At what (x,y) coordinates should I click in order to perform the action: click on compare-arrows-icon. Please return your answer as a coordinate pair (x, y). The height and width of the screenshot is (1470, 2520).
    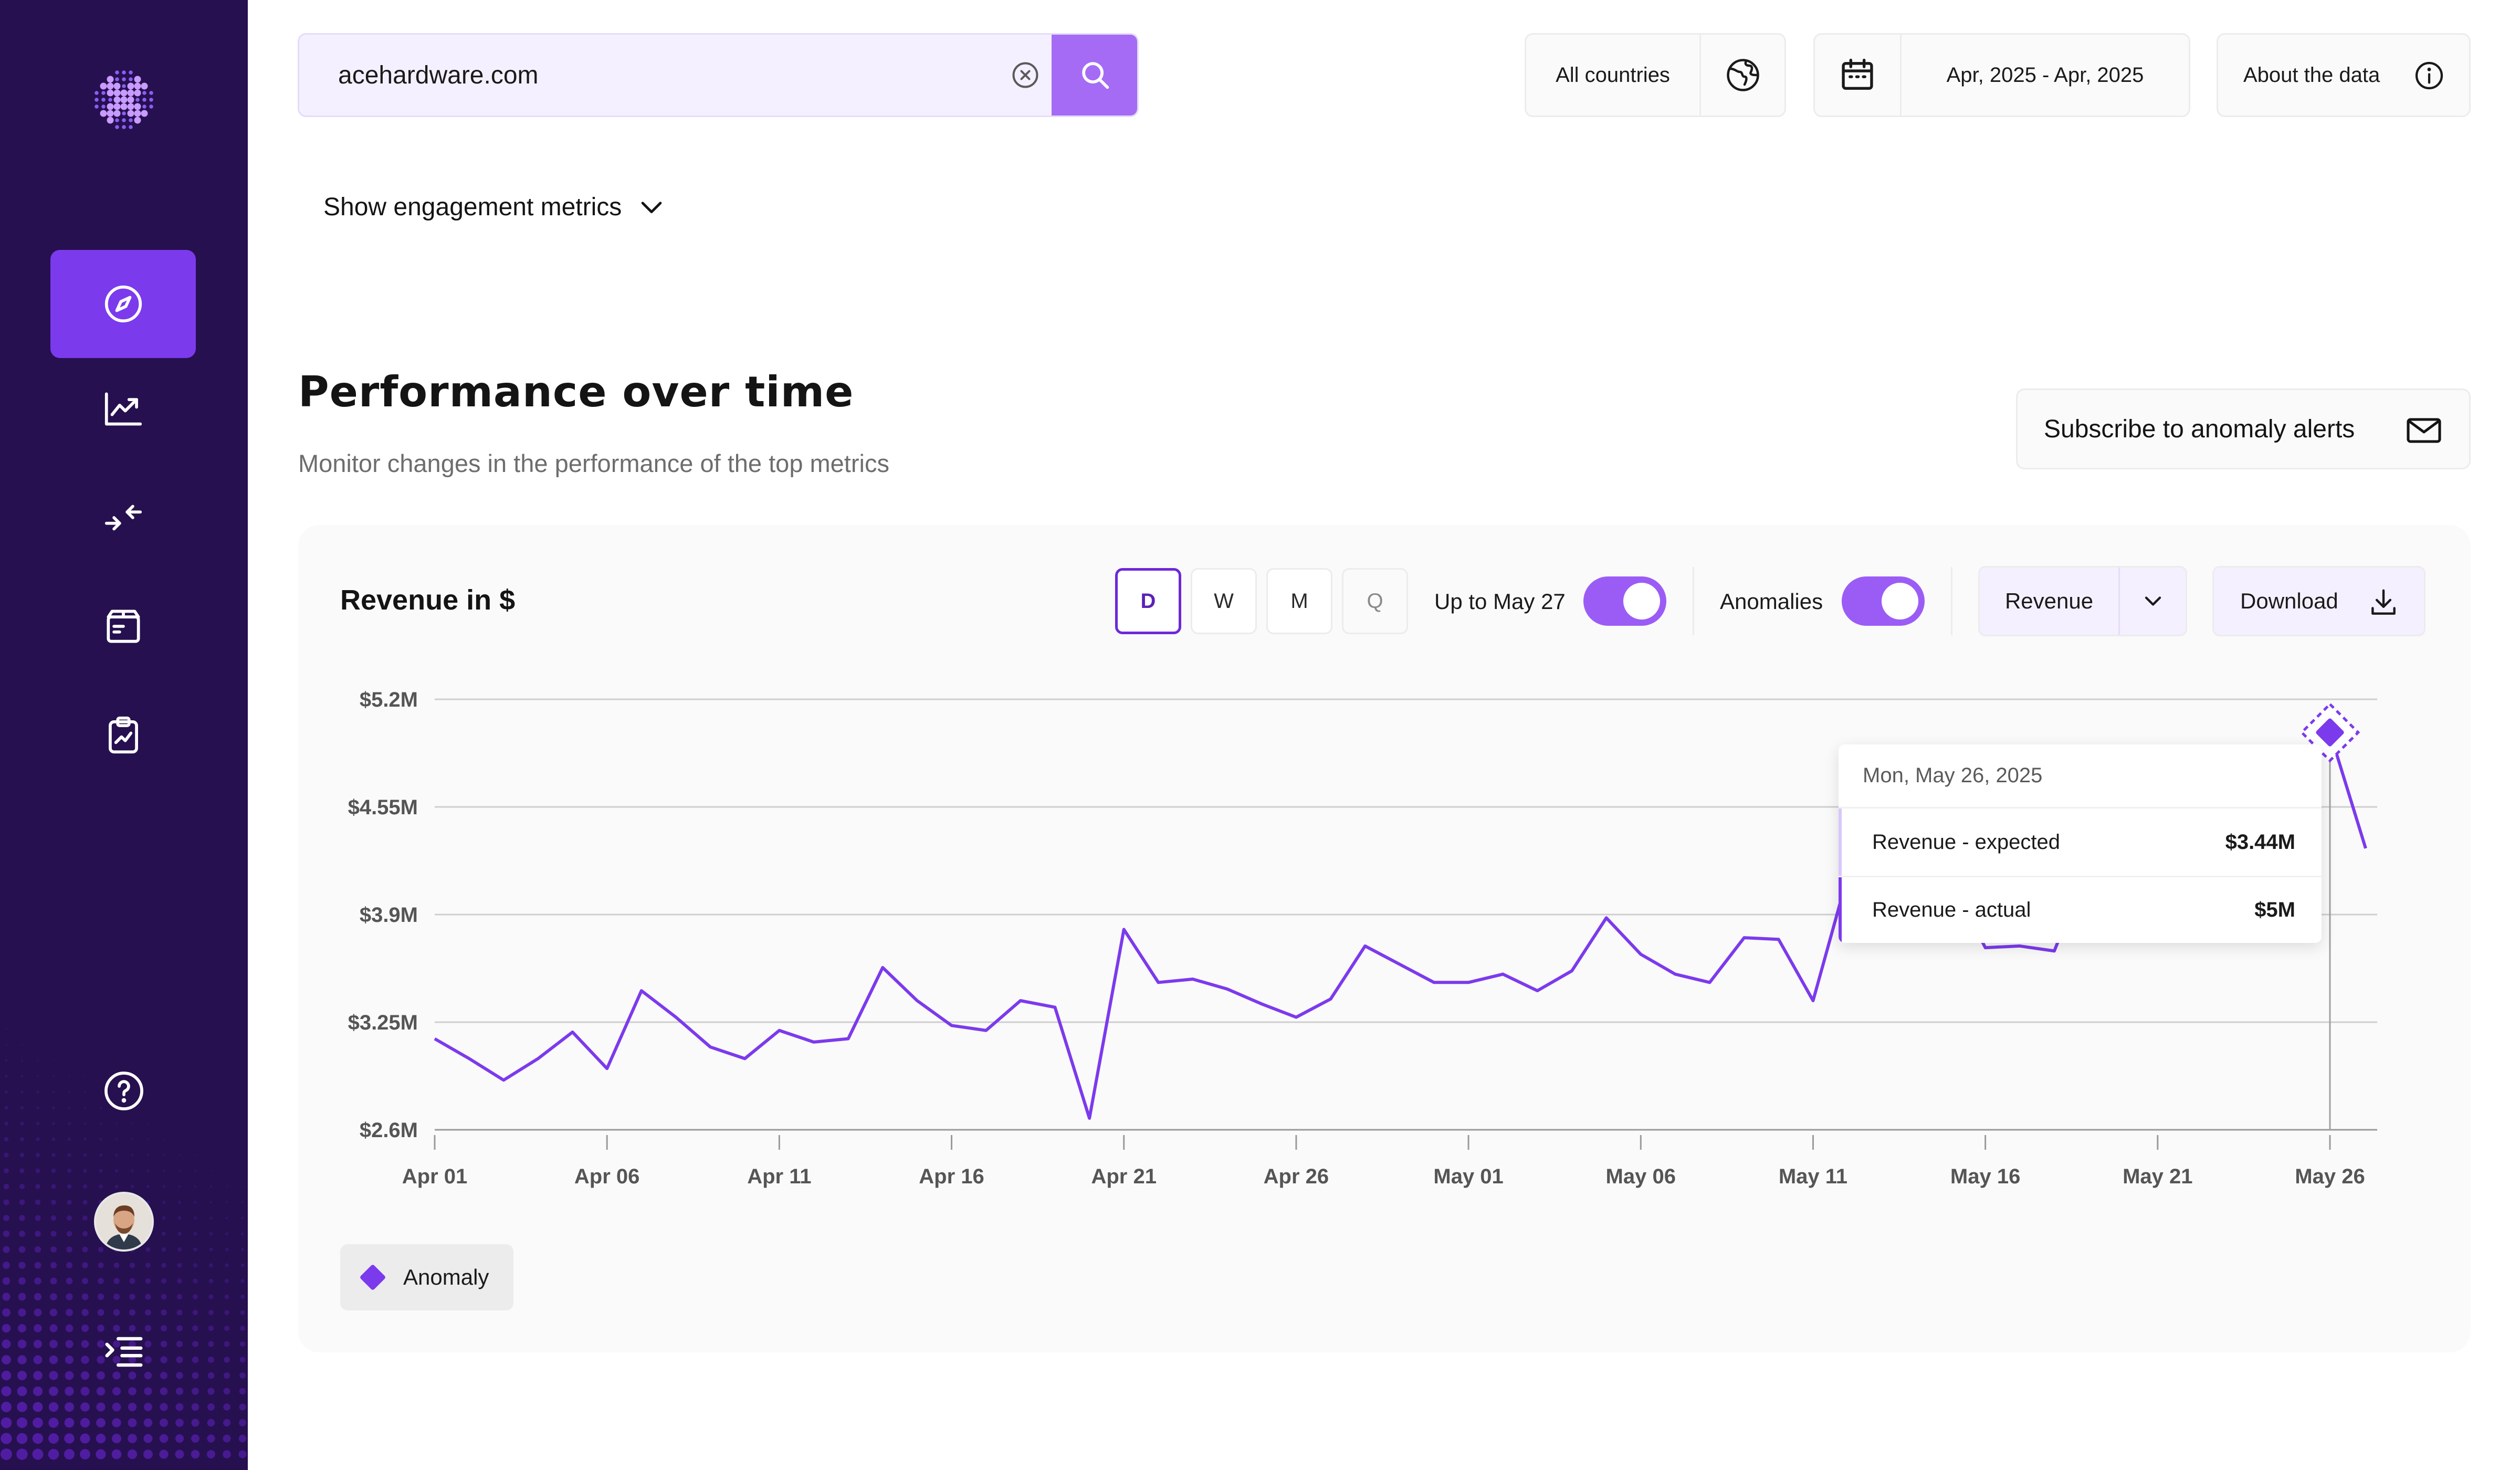
    Looking at the image, I should click on (123, 518).